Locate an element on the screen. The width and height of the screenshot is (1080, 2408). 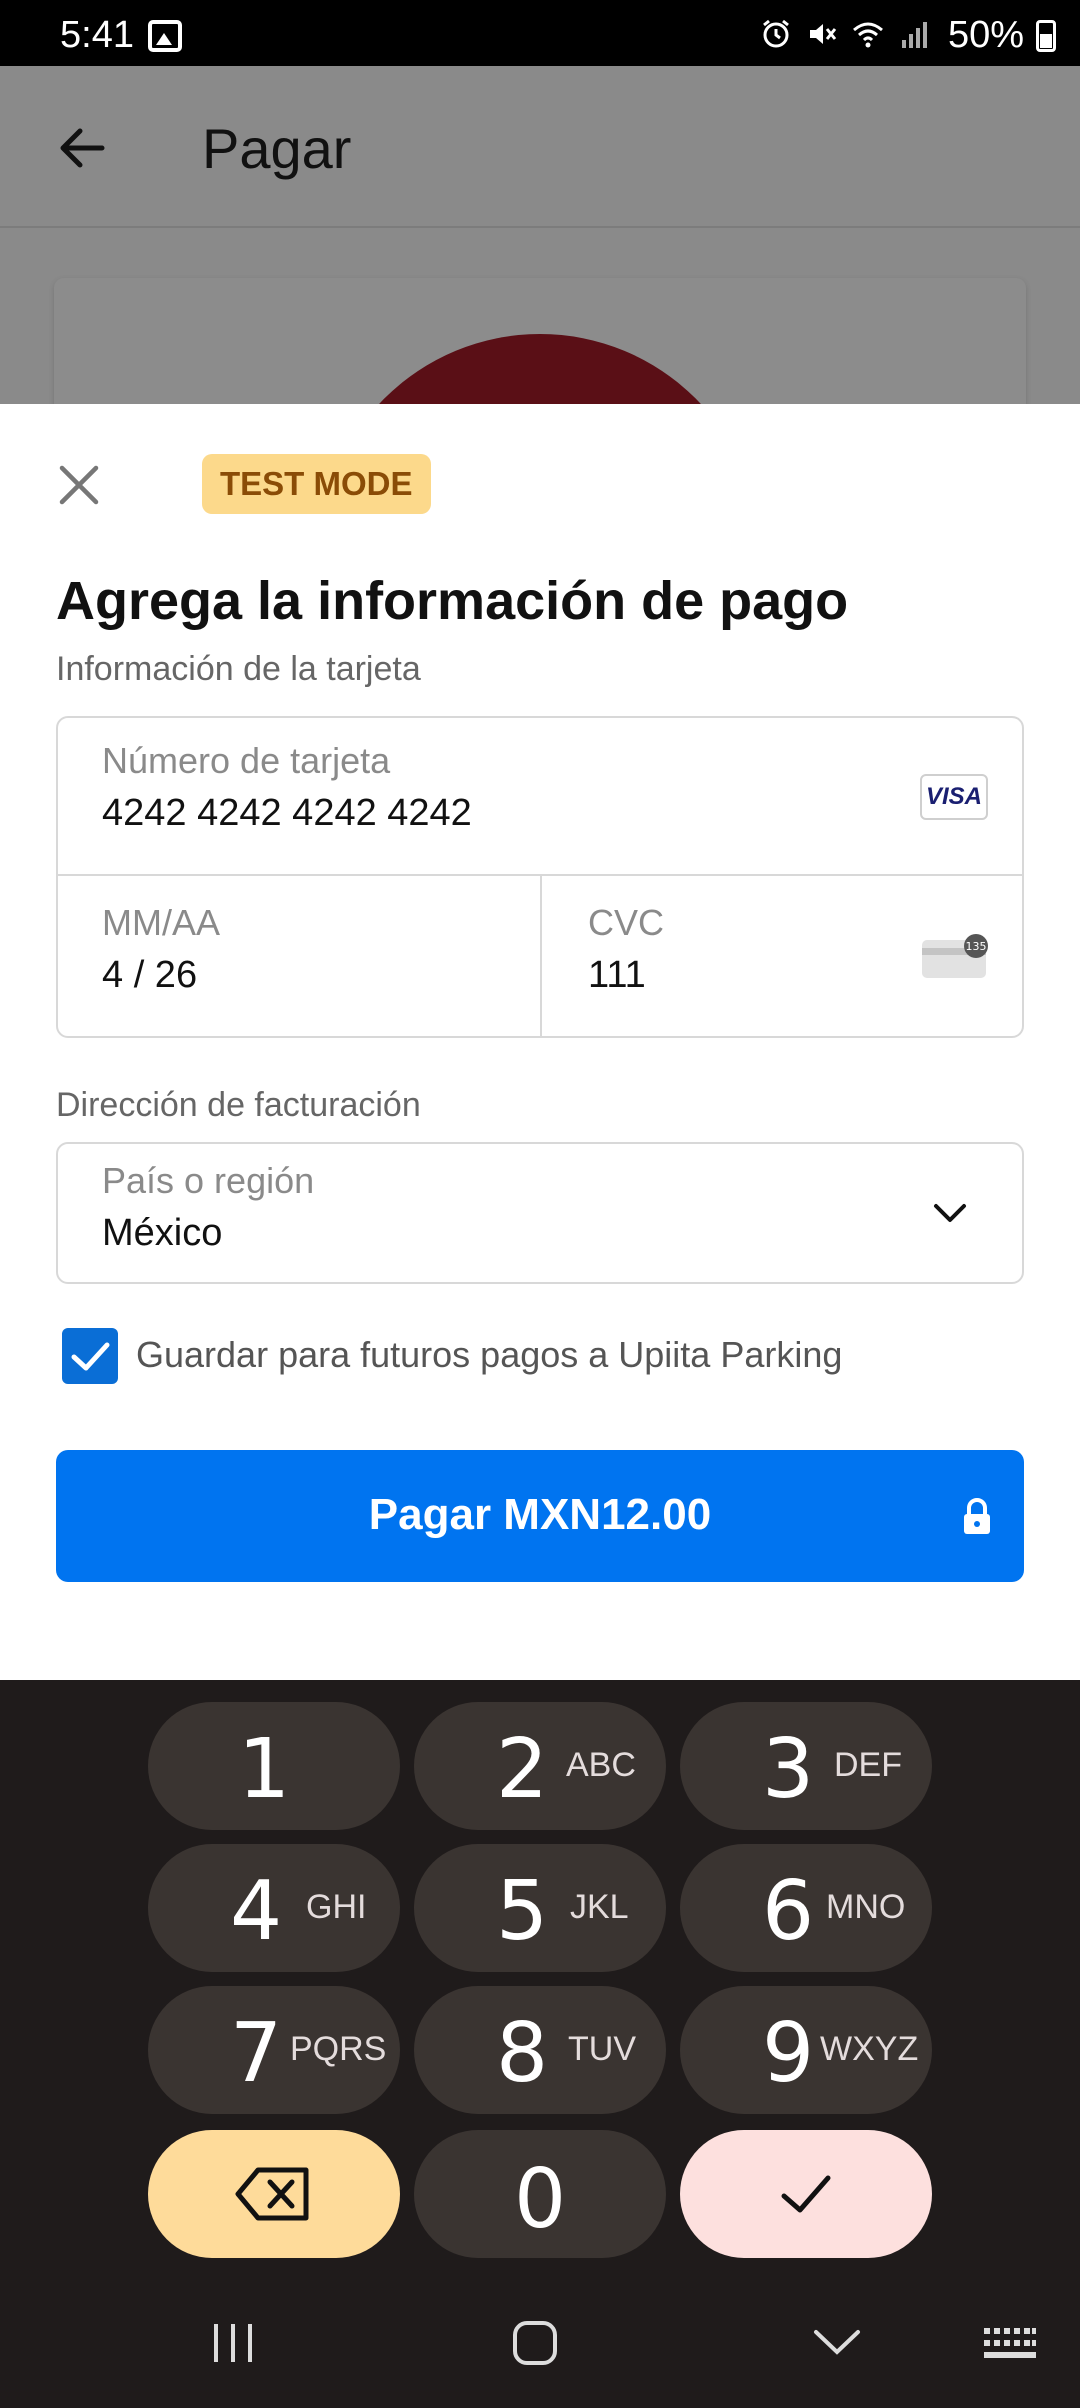
page-title: Pagar is located at coordinates (277, 148).